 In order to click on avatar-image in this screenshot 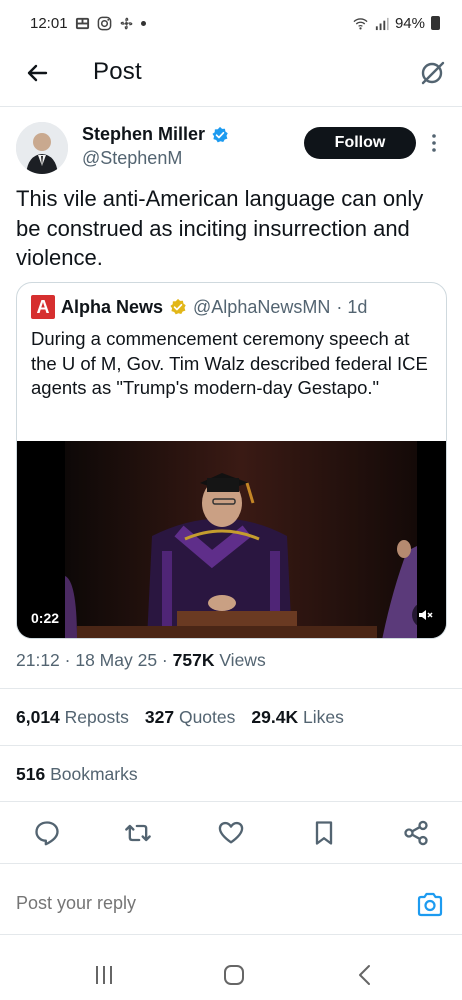, I will do `click(42, 148)`.